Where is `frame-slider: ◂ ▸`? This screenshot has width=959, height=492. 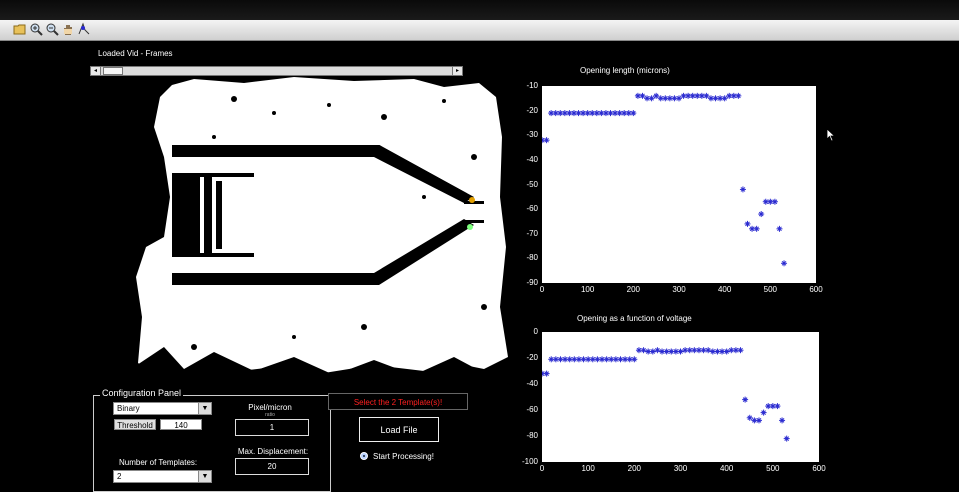
frame-slider: ◂ ▸ is located at coordinates (276, 71).